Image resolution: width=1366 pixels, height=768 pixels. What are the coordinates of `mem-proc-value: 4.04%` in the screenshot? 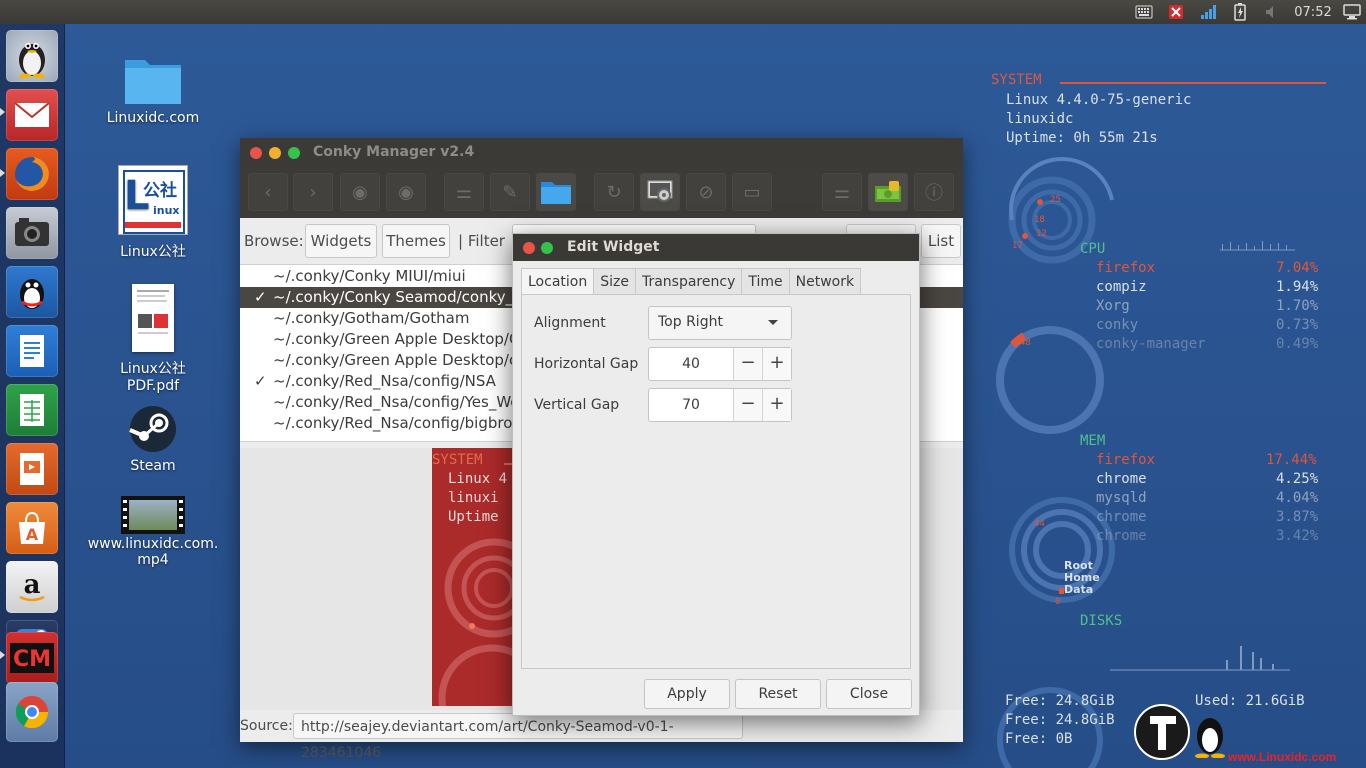 It's located at (1297, 498).